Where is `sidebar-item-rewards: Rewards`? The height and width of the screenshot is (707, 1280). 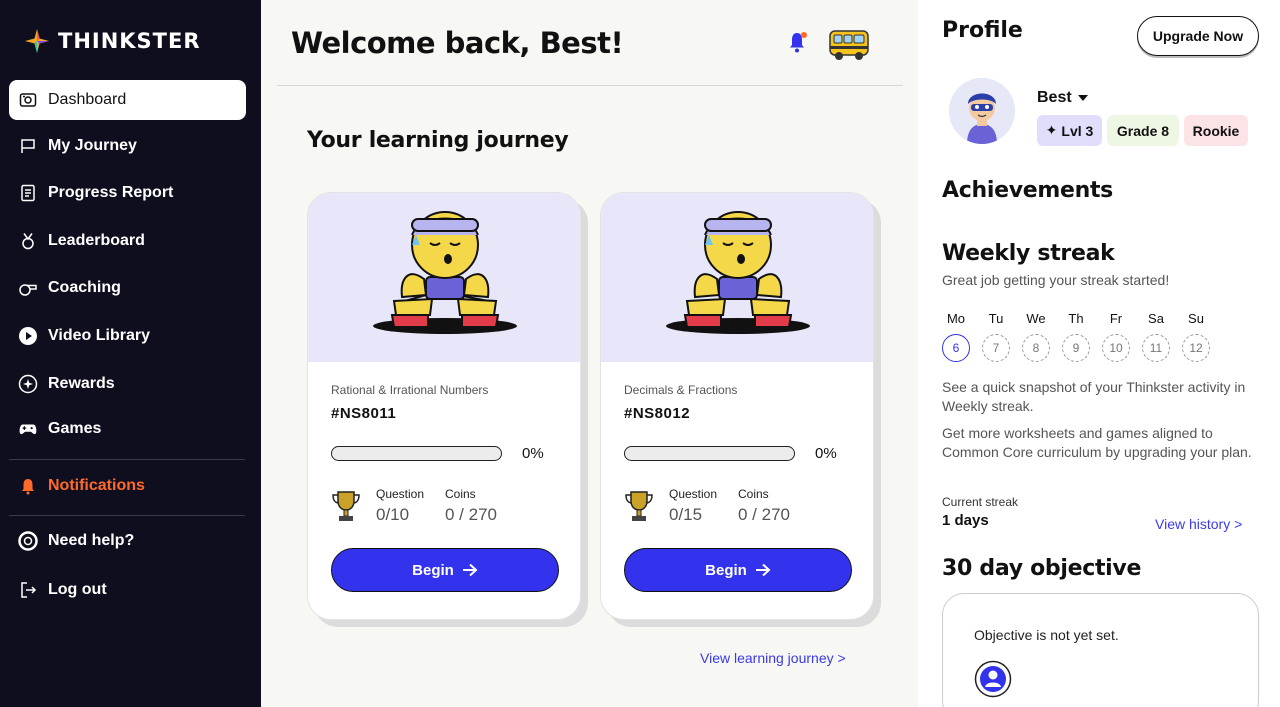
sidebar-item-rewards: Rewards is located at coordinates (127, 384).